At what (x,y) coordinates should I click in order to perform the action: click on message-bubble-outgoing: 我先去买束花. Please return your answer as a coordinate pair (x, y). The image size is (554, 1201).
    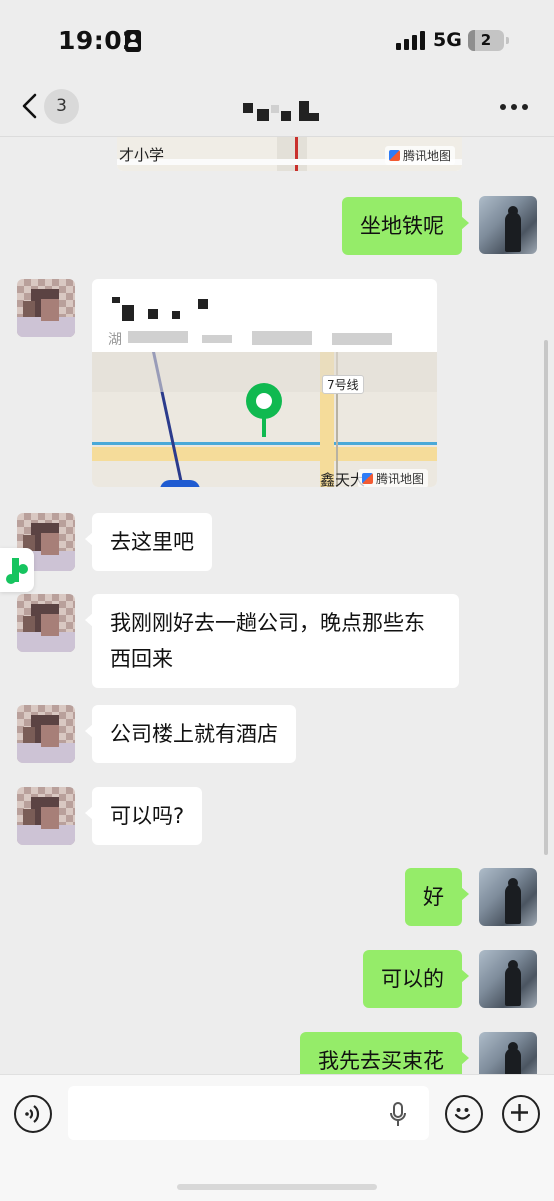
    Looking at the image, I should click on (384, 1053).